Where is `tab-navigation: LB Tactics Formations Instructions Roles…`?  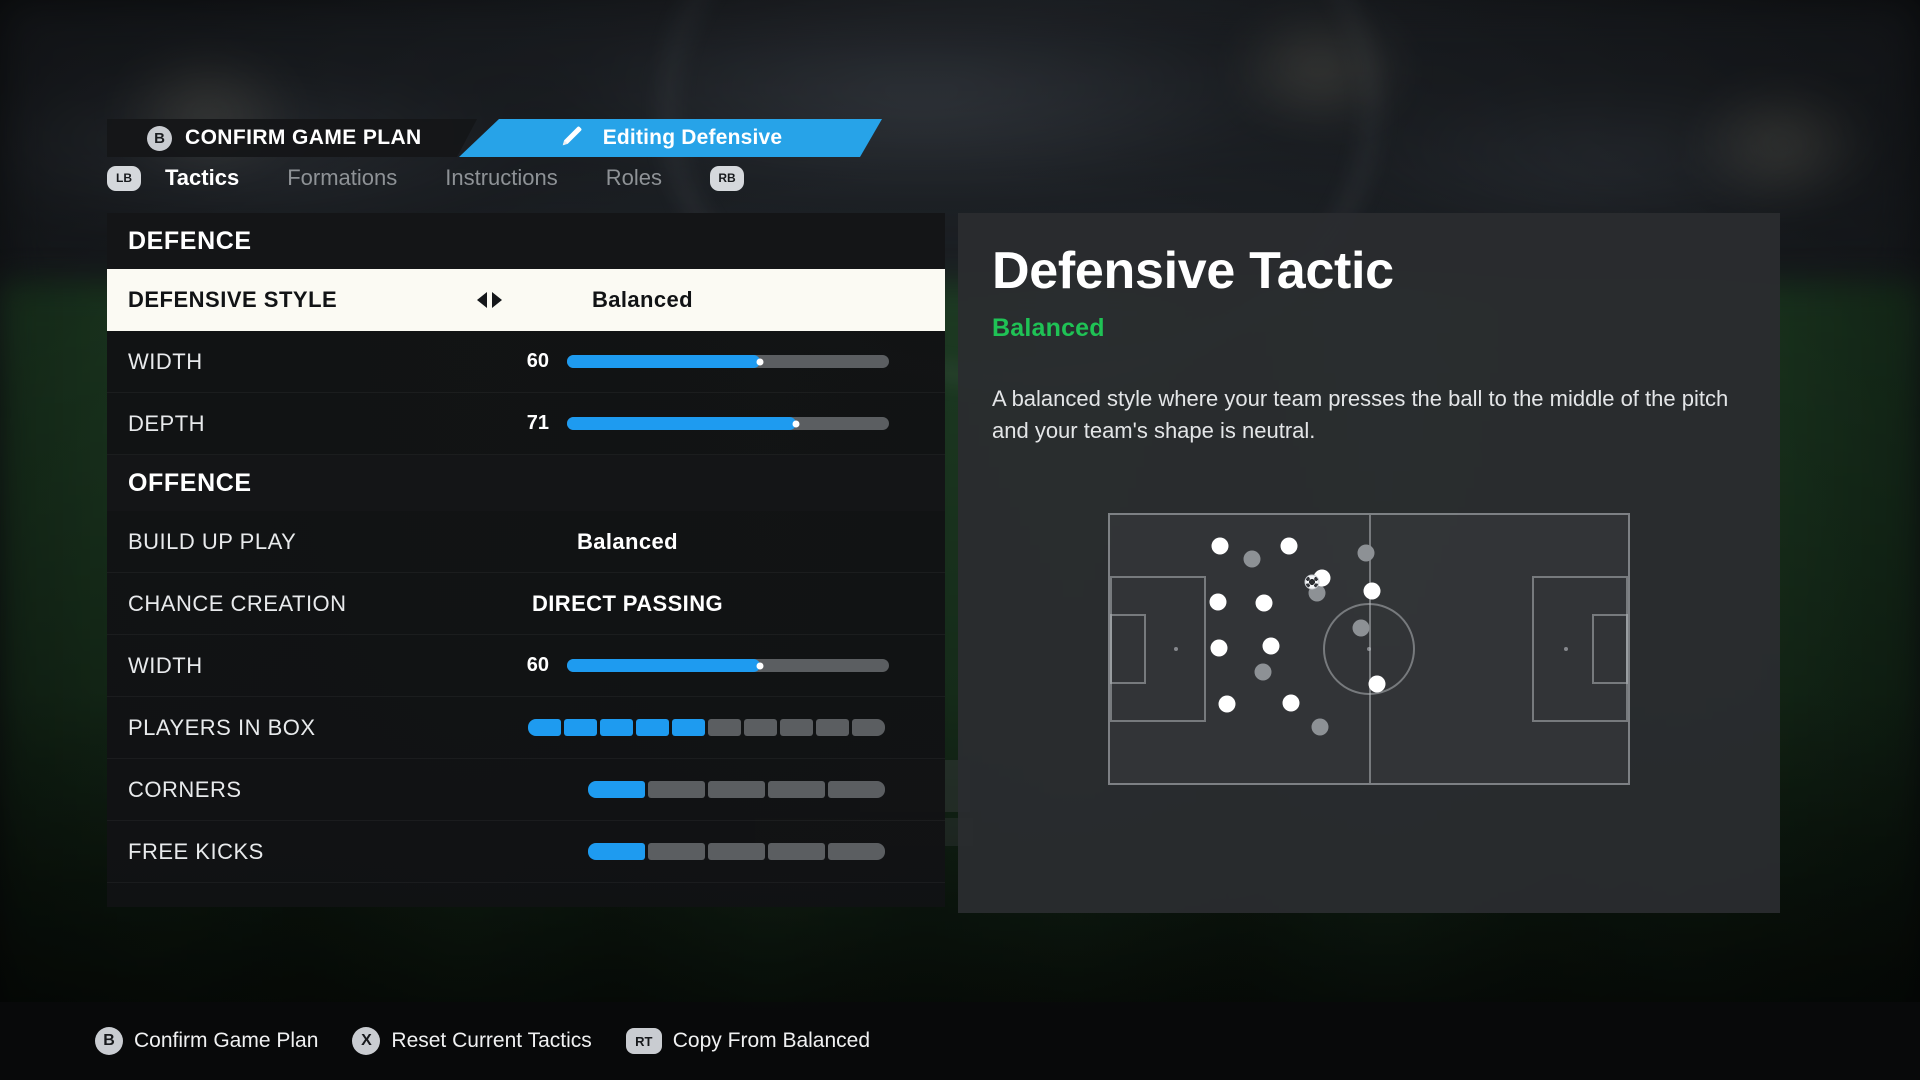
tab-navigation: LB Tactics Formations Instructions Roles… is located at coordinates (425, 178).